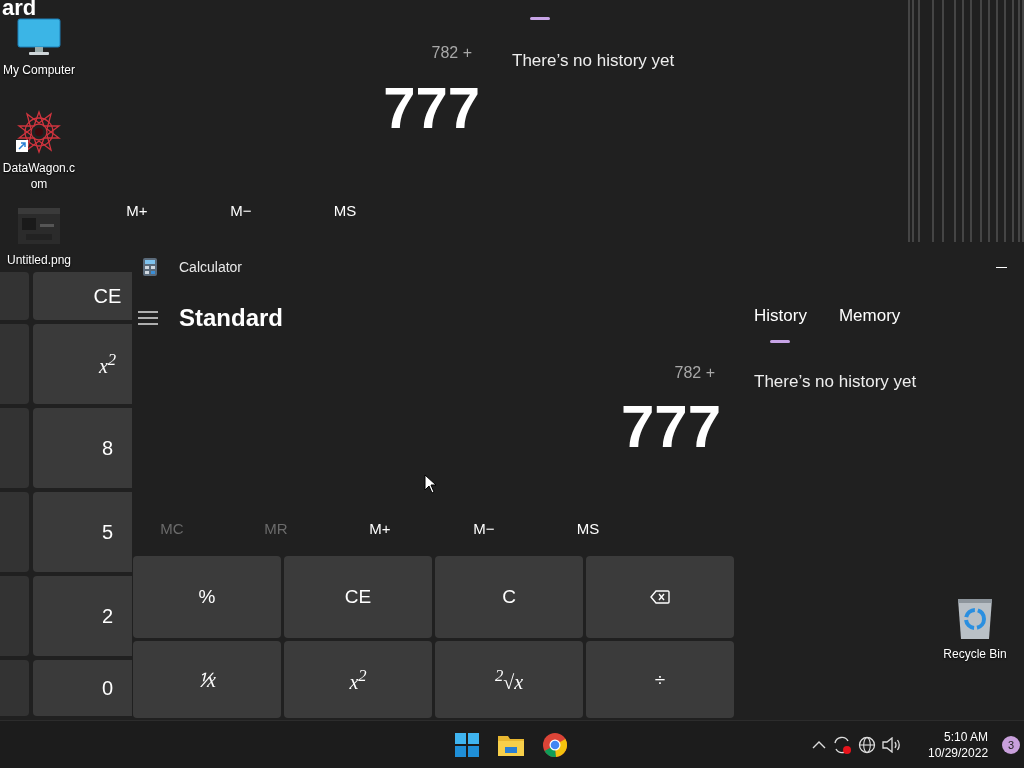 The image size is (1024, 768). I want to click on volume-icon, so click(892, 744).